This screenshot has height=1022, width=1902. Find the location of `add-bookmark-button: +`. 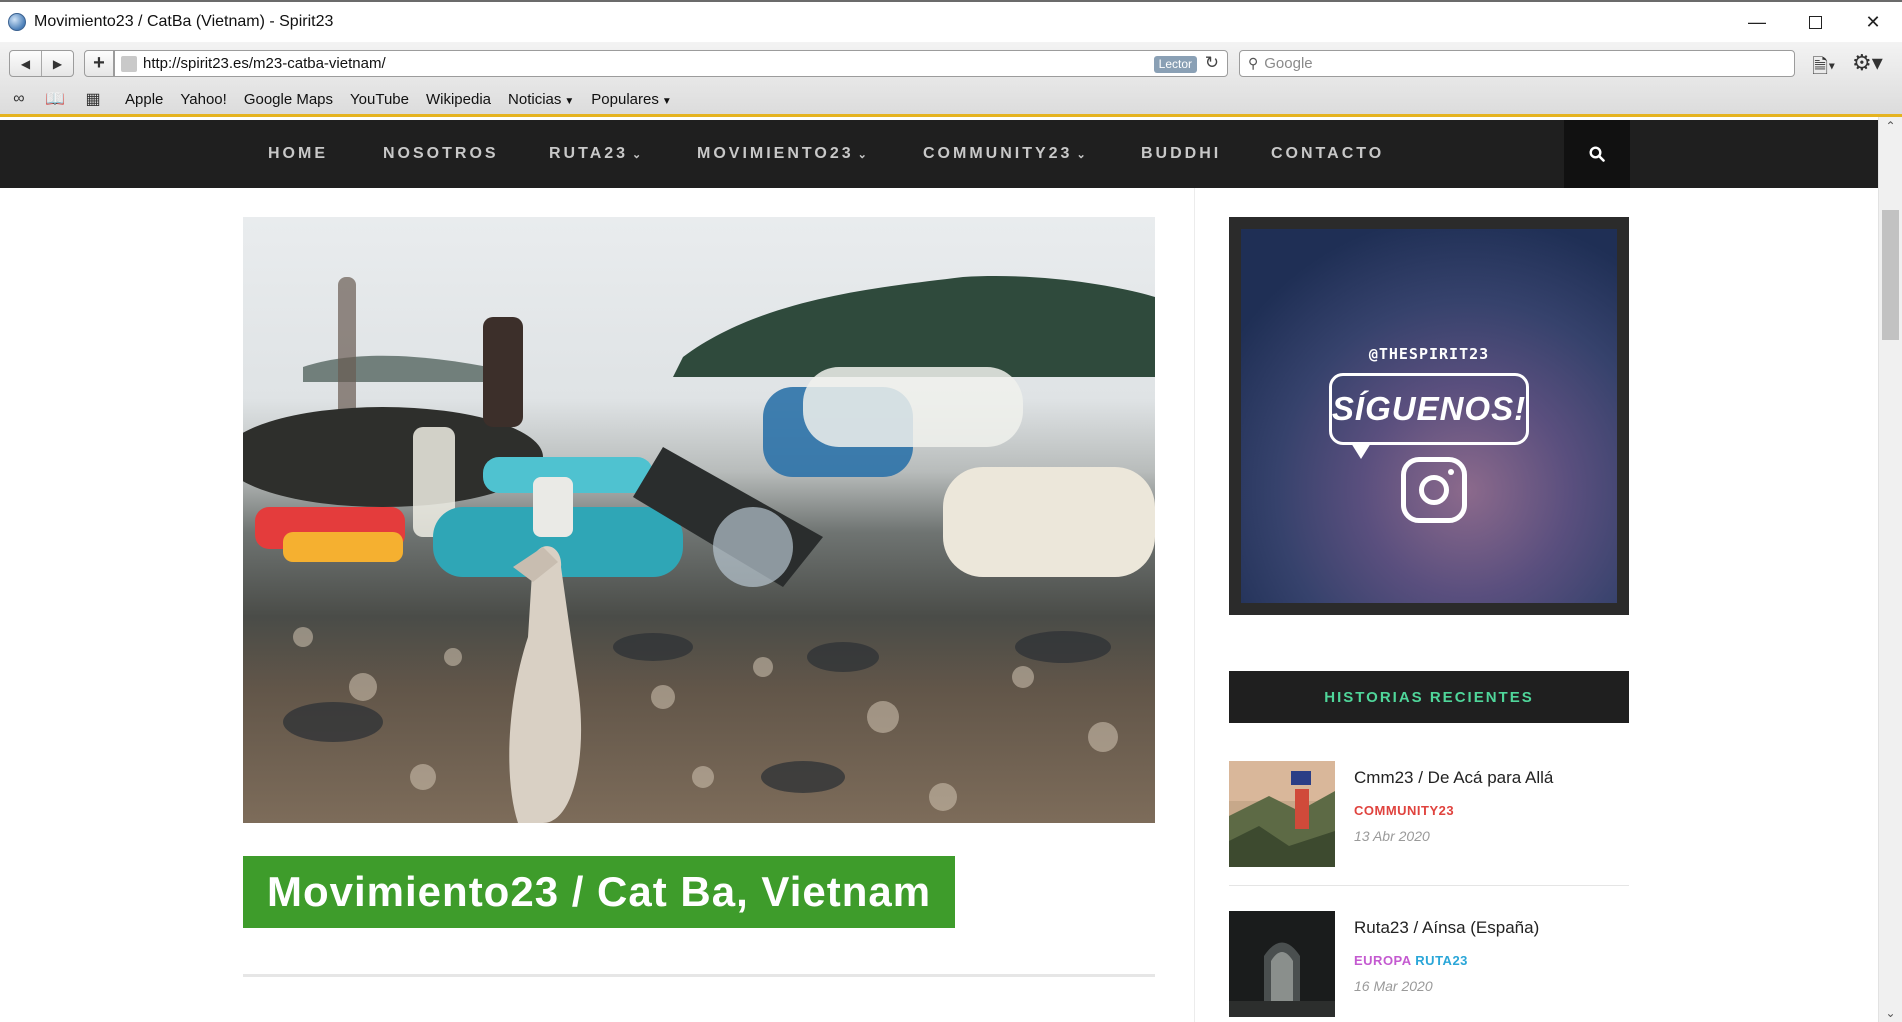

add-bookmark-button: + is located at coordinates (99, 63).